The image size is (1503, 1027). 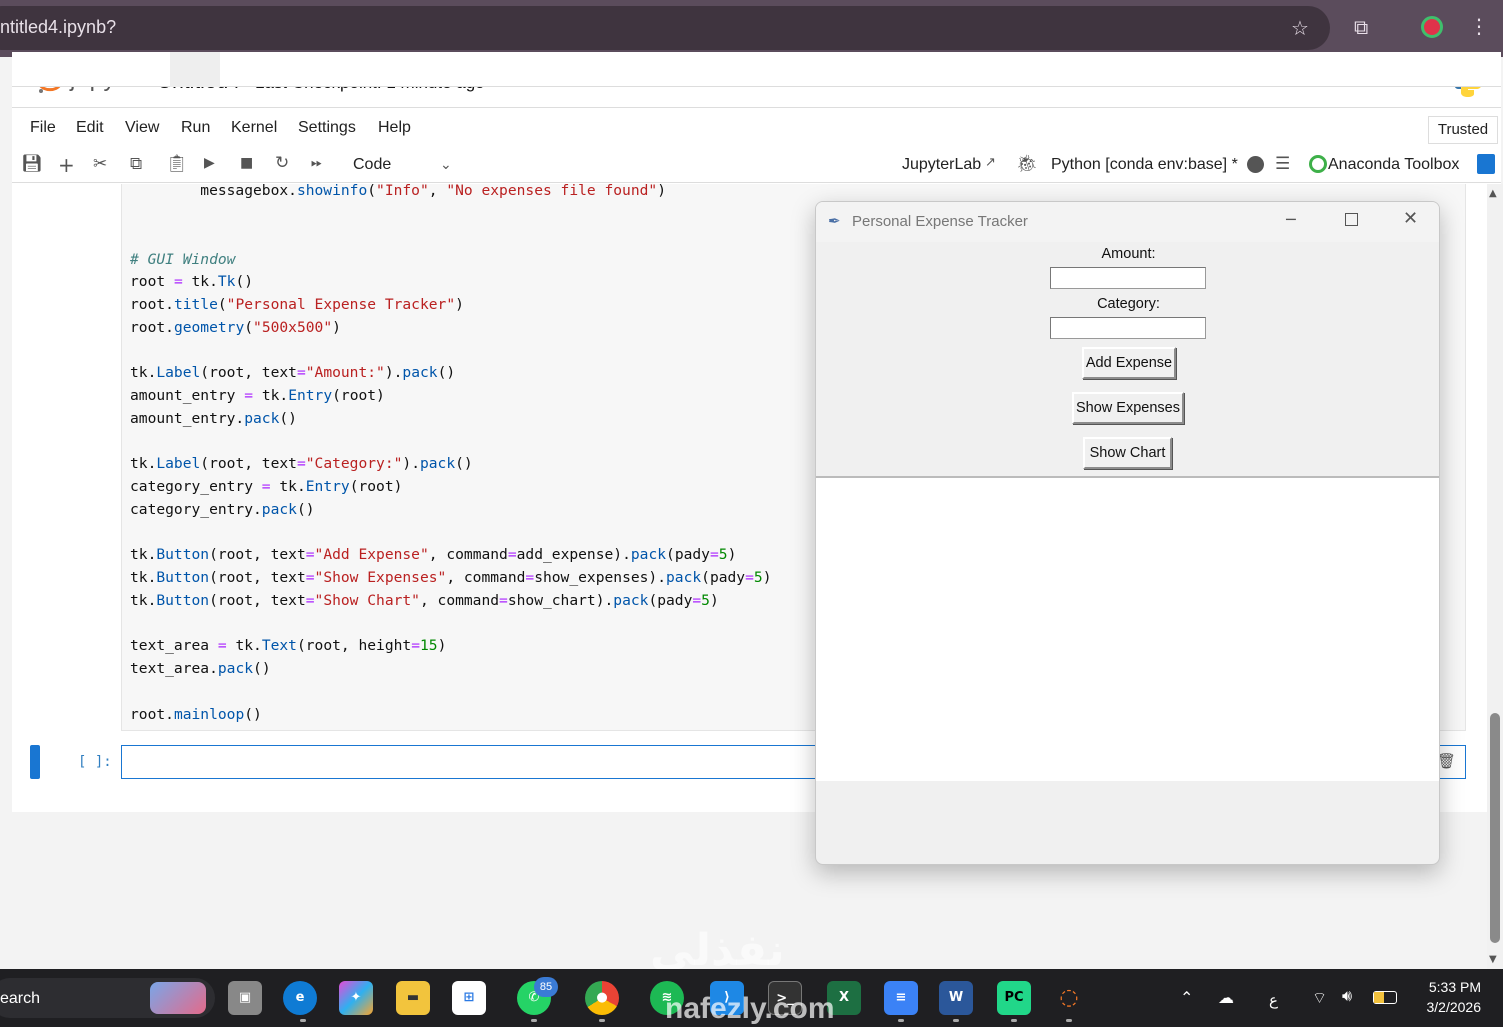 I want to click on watermark-latin: nafezly.com, so click(x=750, y=1008).